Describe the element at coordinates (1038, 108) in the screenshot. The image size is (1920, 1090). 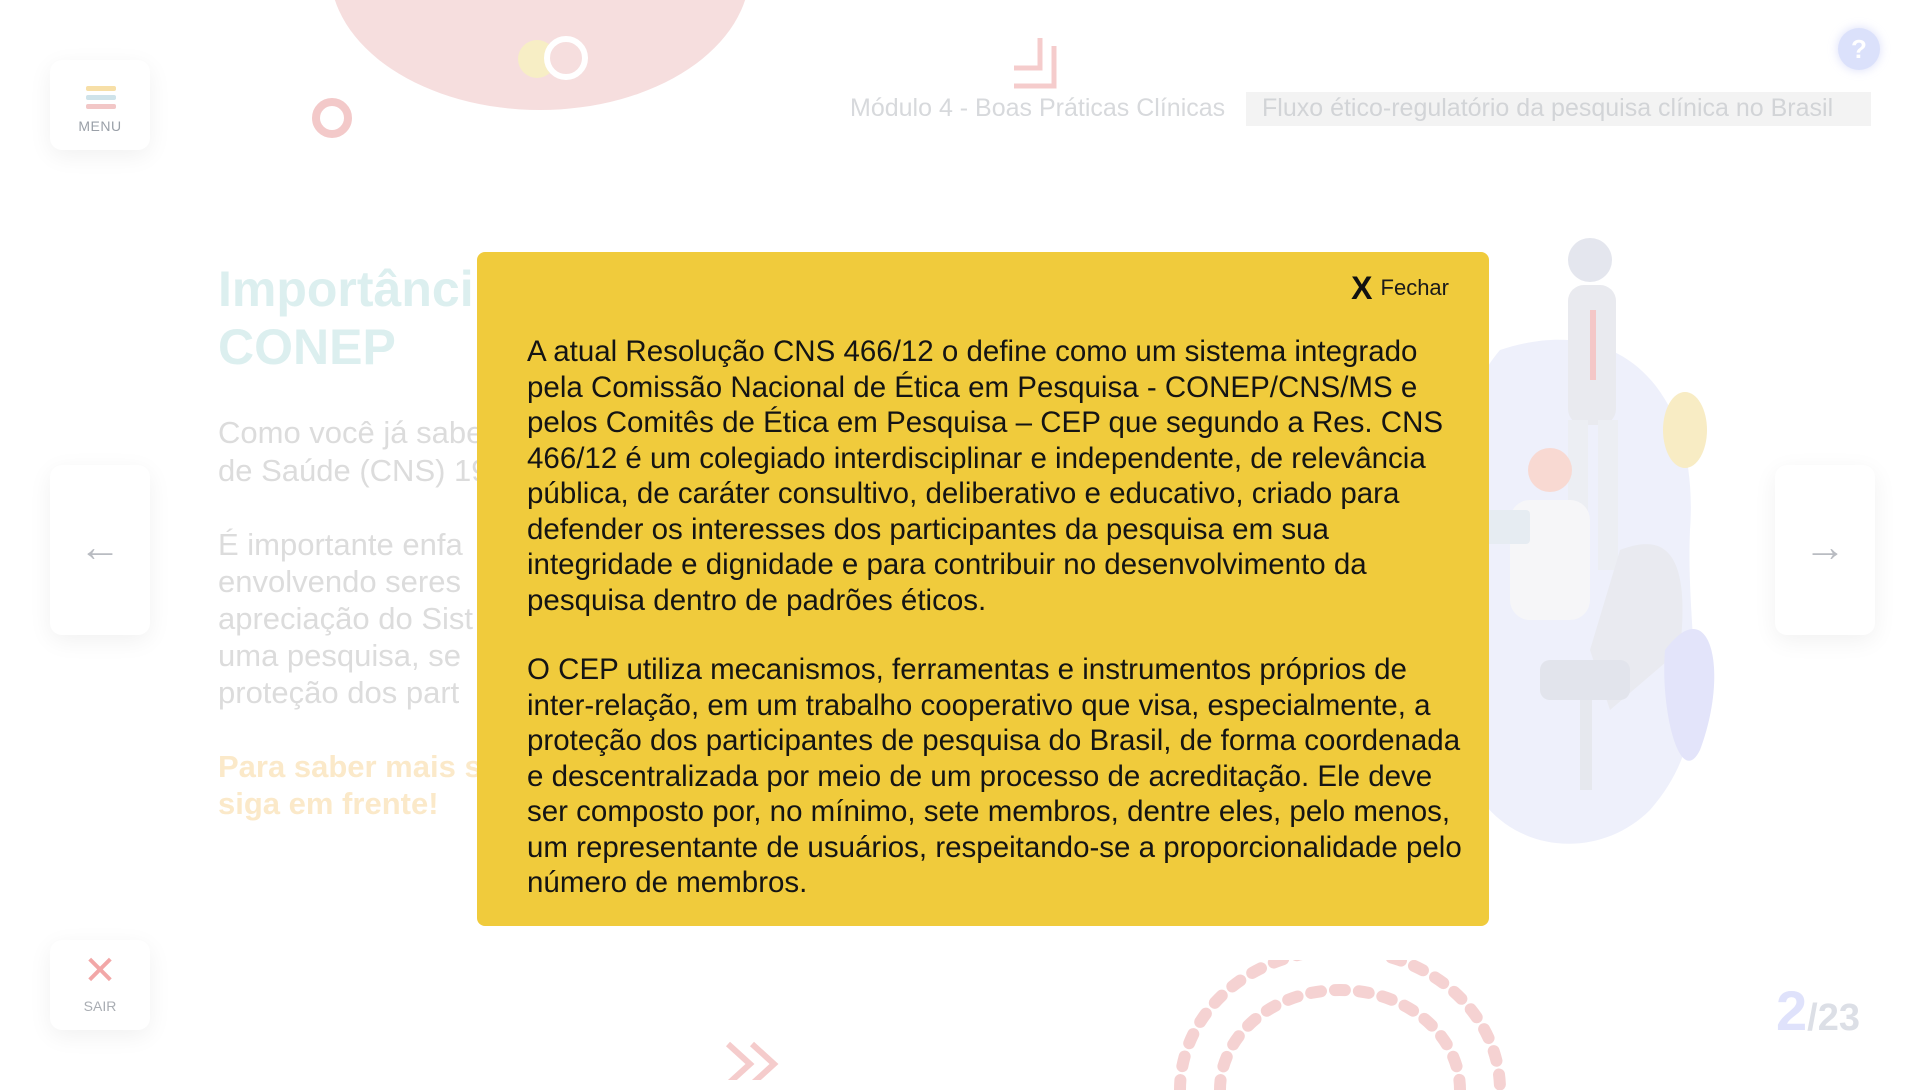
I see `module-title: Módulo 4 - Boas Práticas Clínicas` at that location.